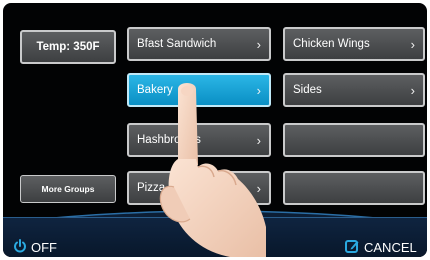 This screenshot has height=260, width=430. What do you see at coordinates (390, 247) in the screenshot?
I see `cancel-label: CANCEL` at bounding box center [390, 247].